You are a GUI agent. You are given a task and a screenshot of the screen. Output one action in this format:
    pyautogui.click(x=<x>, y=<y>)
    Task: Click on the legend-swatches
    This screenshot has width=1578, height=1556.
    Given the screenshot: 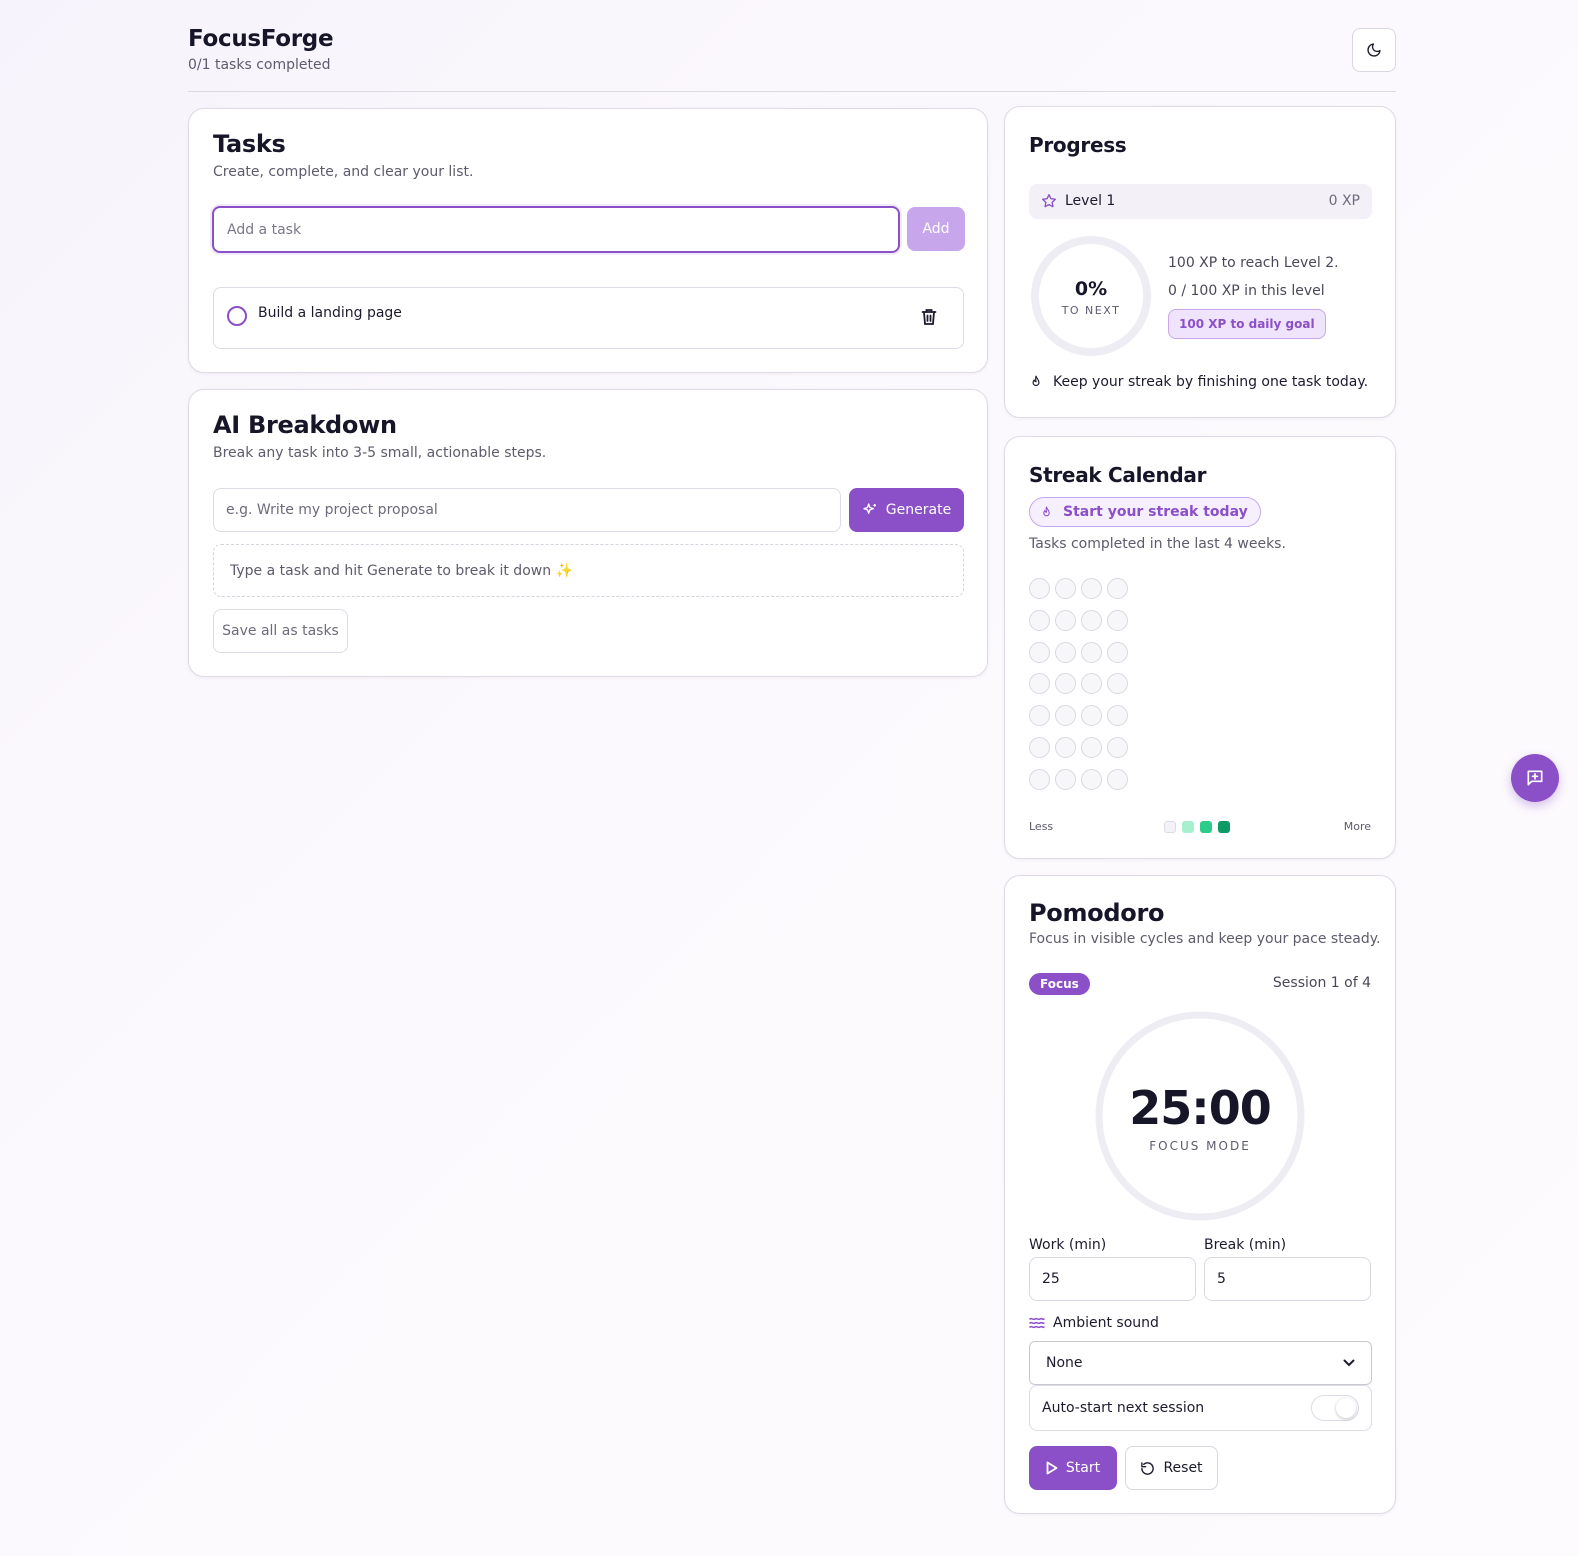 What is the action you would take?
    pyautogui.click(x=1197, y=827)
    